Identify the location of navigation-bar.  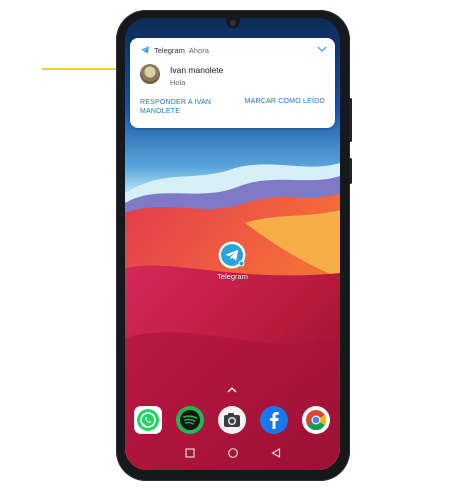
(232, 453).